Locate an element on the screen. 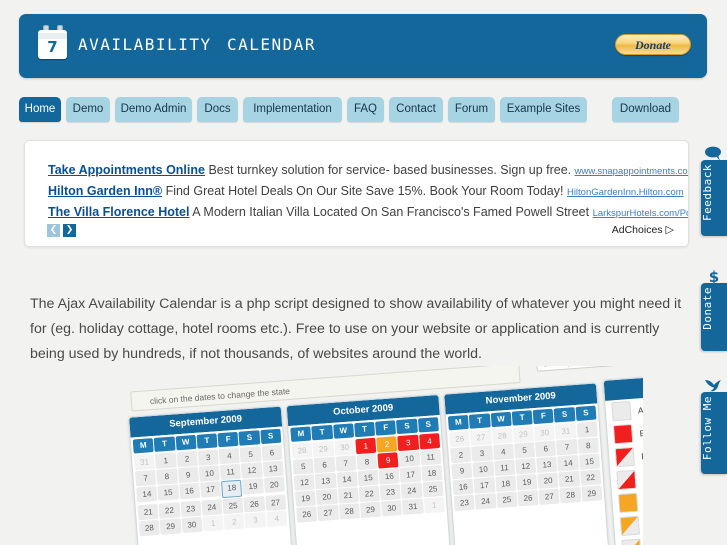 Image resolution: width=727 pixels, height=545 pixels. nav-tab-example-sites: Example Sites is located at coordinates (543, 109).